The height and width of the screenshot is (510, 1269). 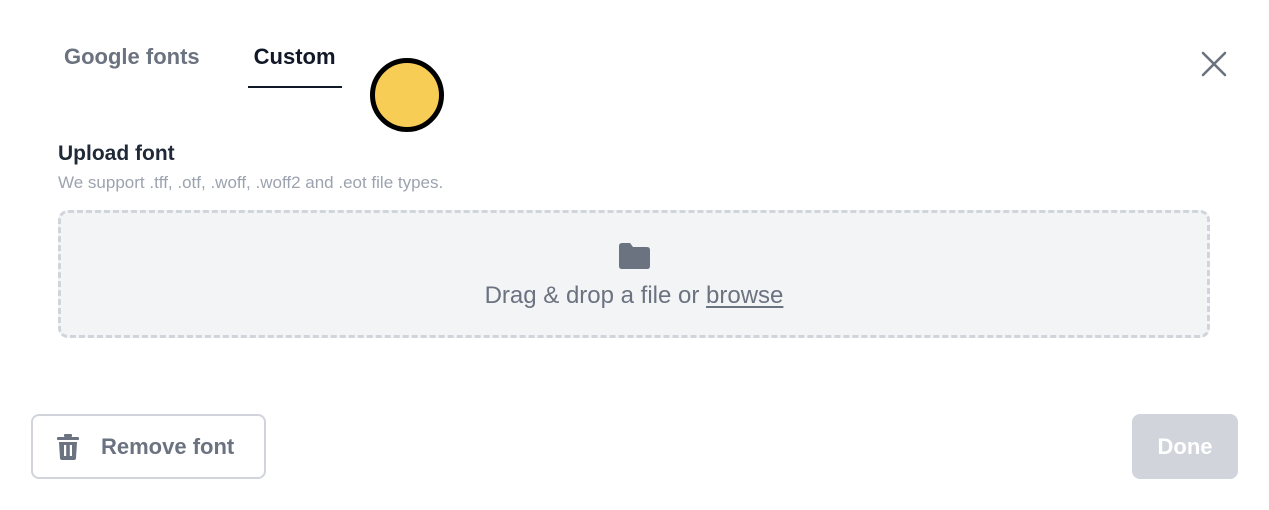 I want to click on font-source-tabs: Google fonts Custom, so click(x=200, y=63).